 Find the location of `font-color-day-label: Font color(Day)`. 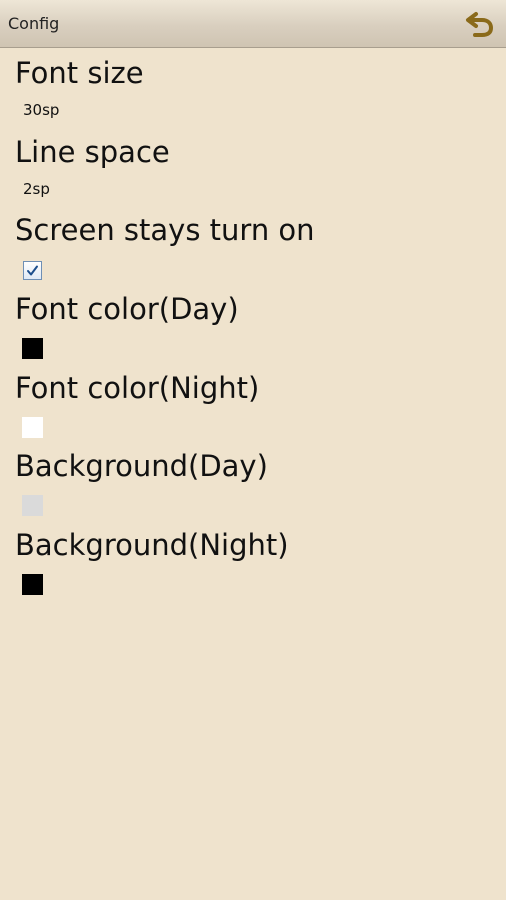

font-color-day-label: Font color(Day) is located at coordinates (127, 309).